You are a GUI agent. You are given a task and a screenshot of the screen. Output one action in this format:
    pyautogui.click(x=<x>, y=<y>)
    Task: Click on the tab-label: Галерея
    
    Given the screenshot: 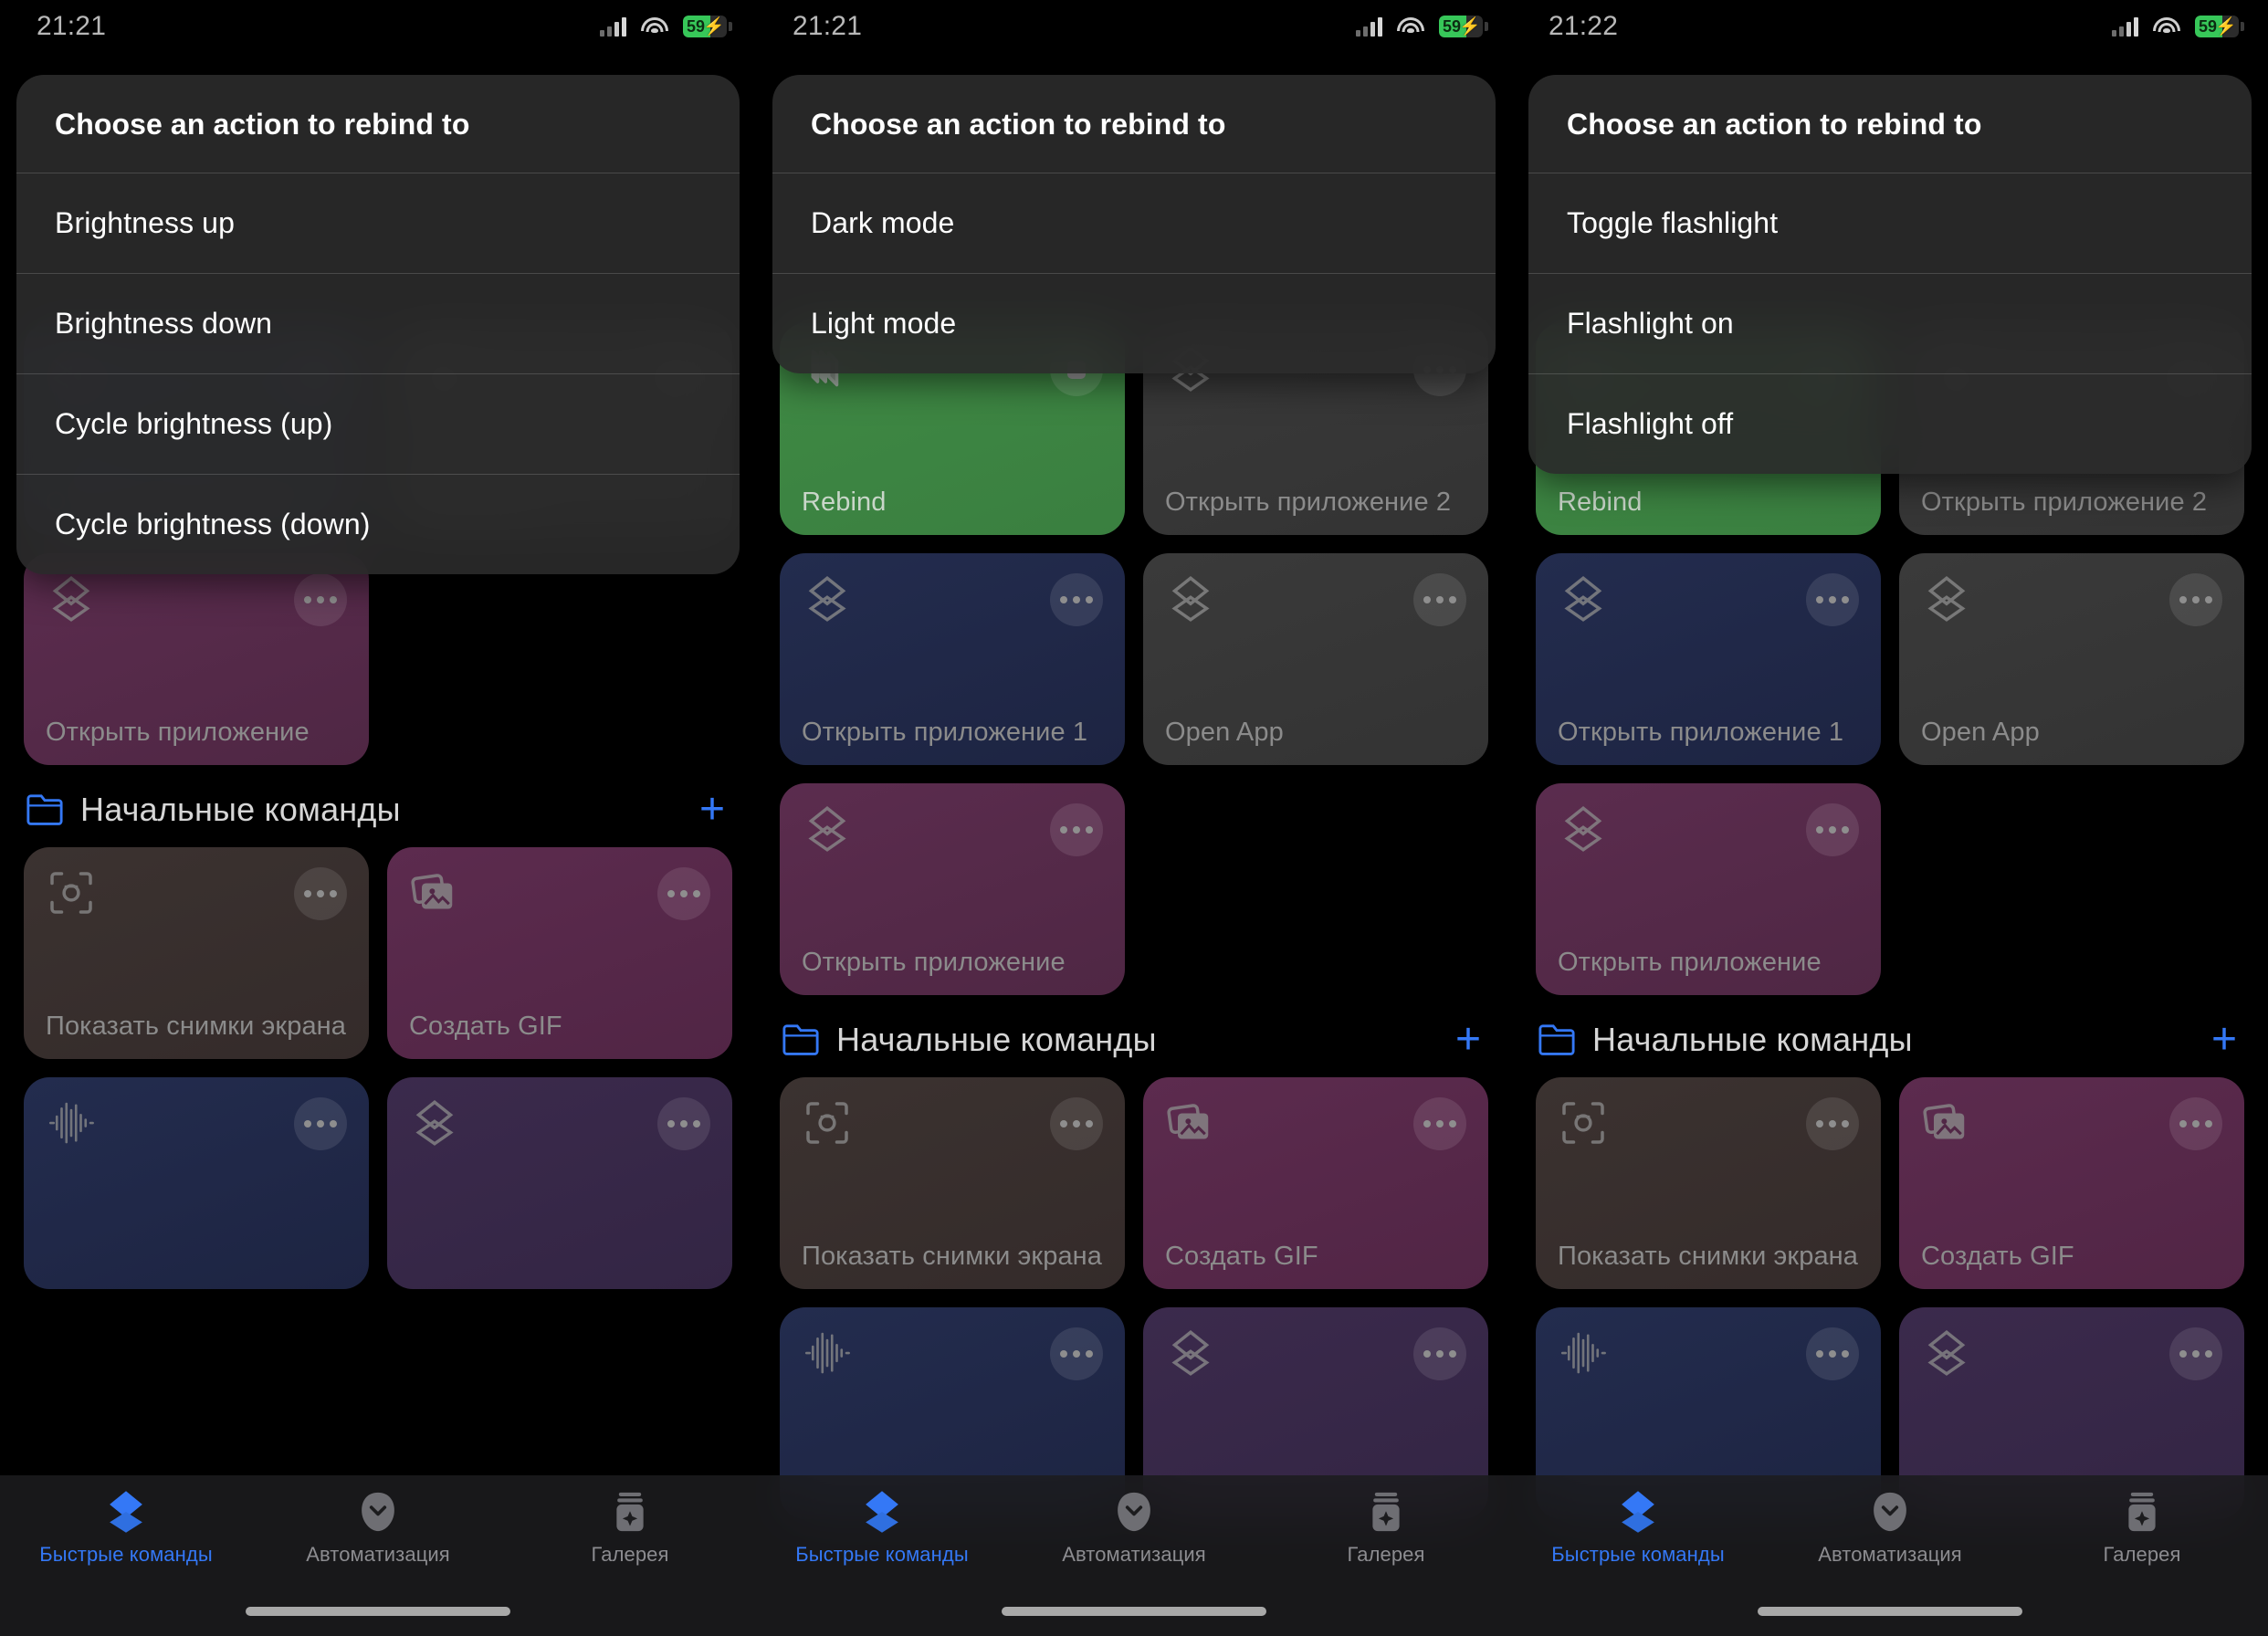 What is the action you would take?
    pyautogui.click(x=630, y=1554)
    